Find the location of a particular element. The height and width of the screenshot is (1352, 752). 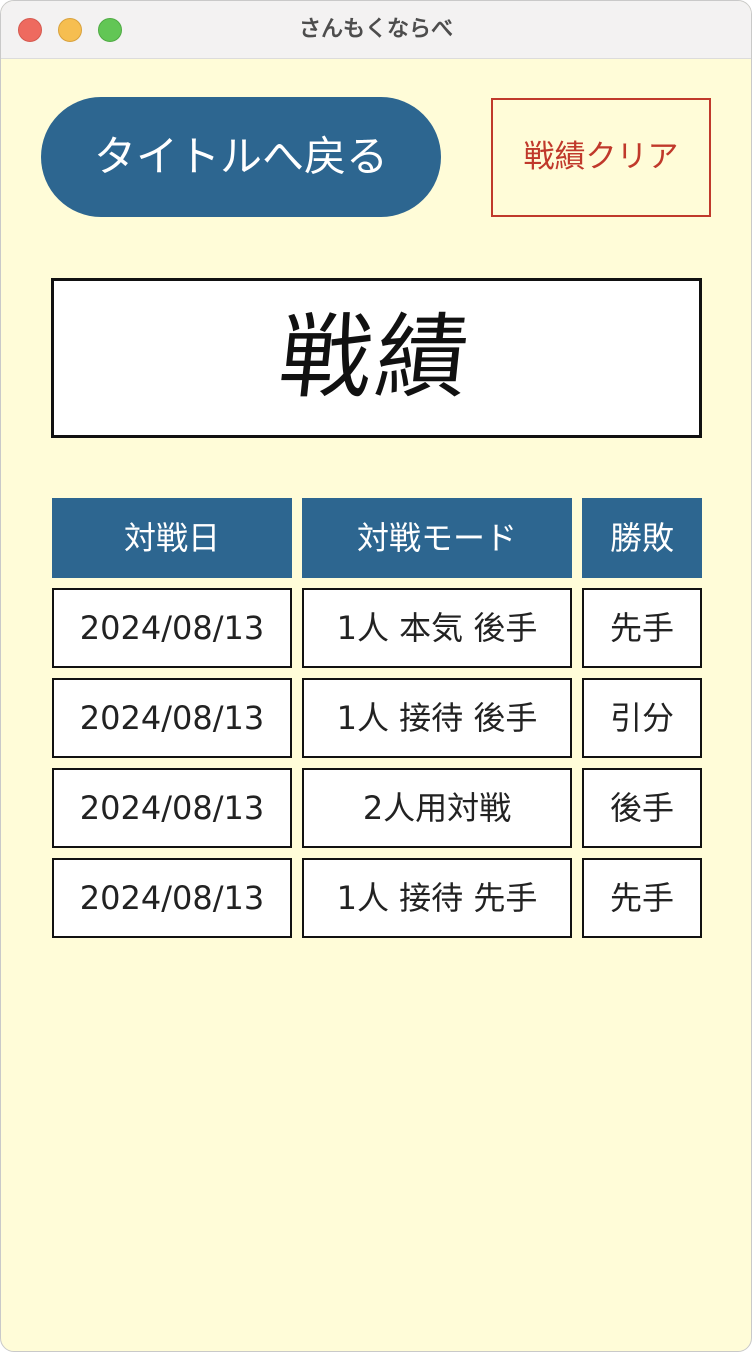

column-header-date: 対戦日 is located at coordinates (172, 538).